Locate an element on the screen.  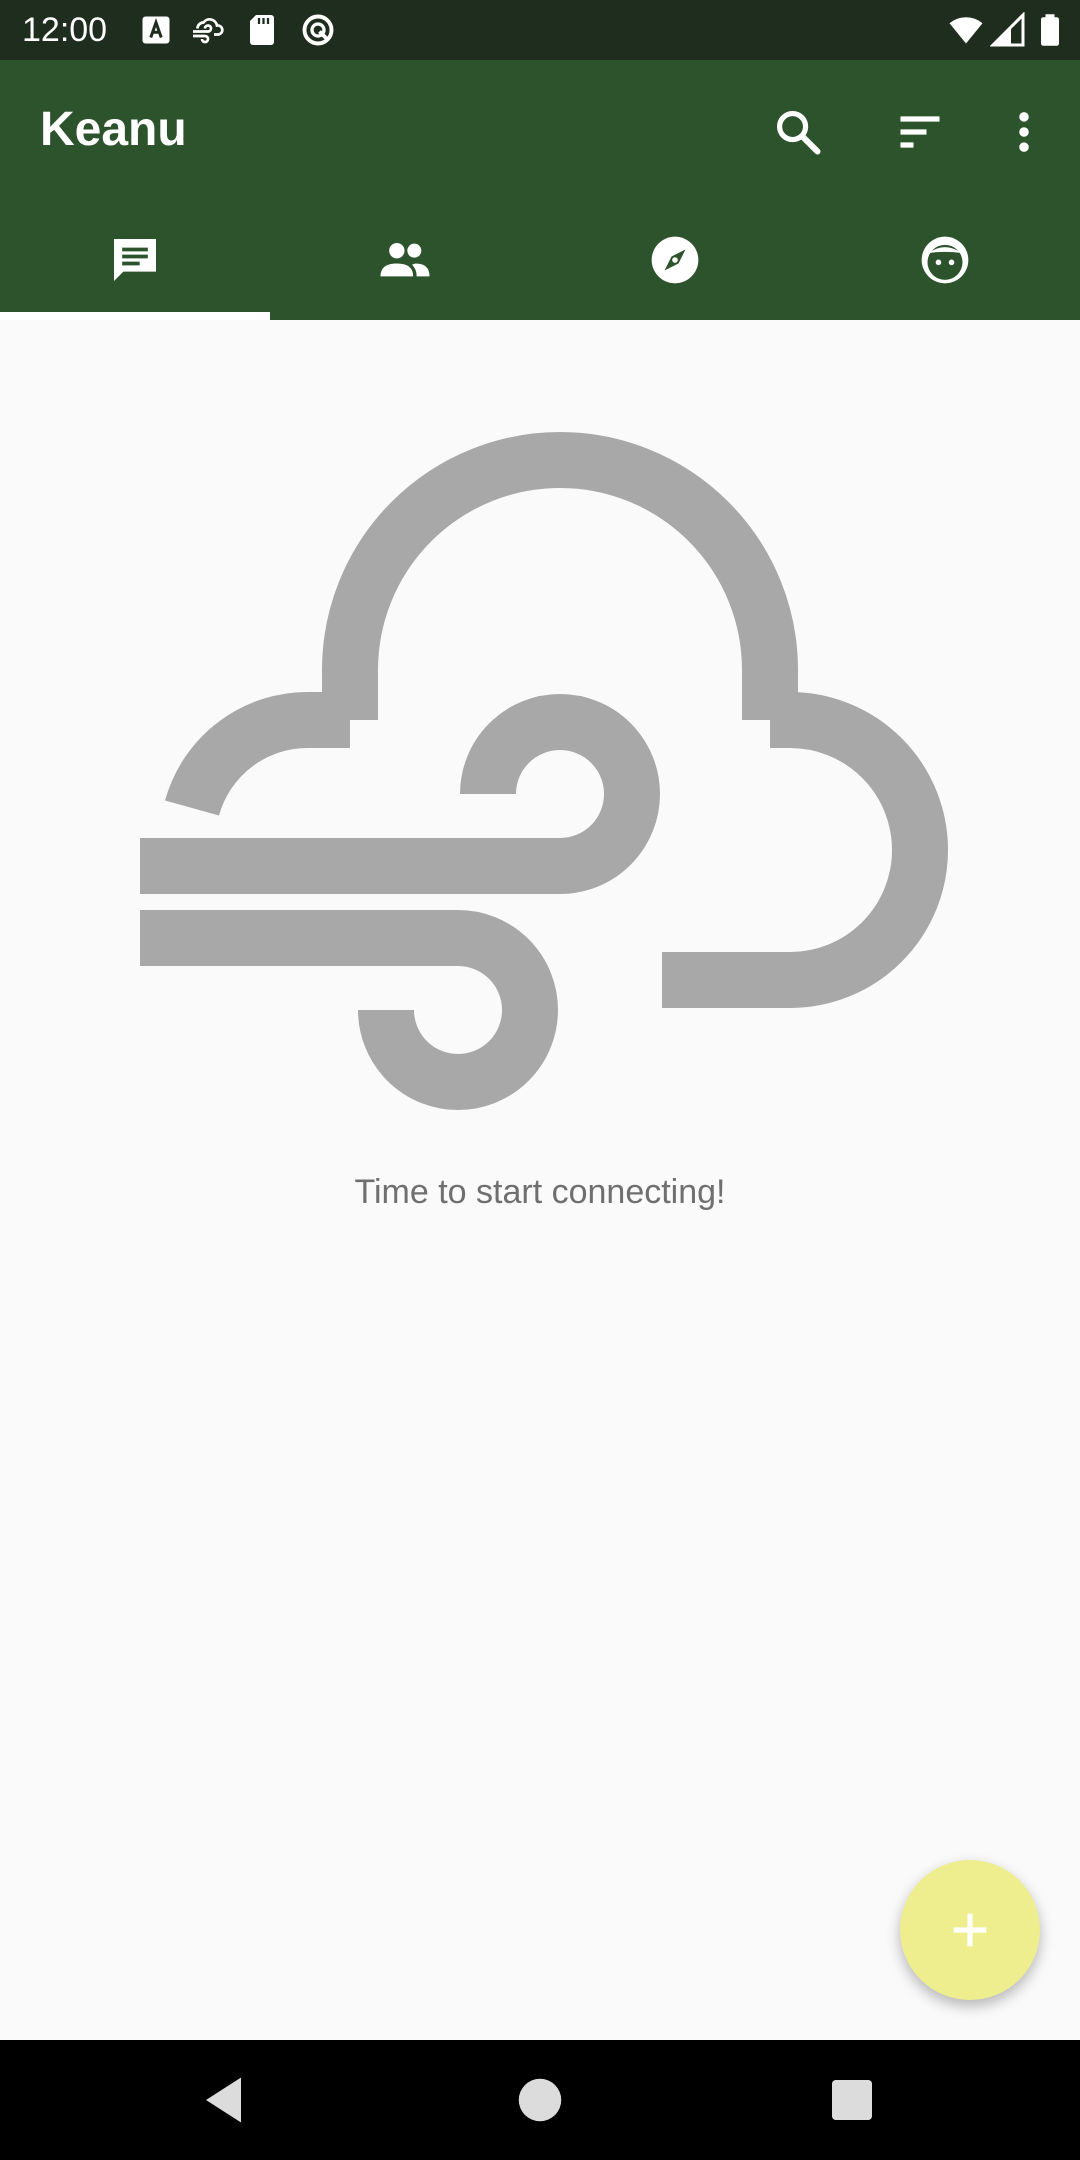
status-bar: 12:00 is located at coordinates (540, 30).